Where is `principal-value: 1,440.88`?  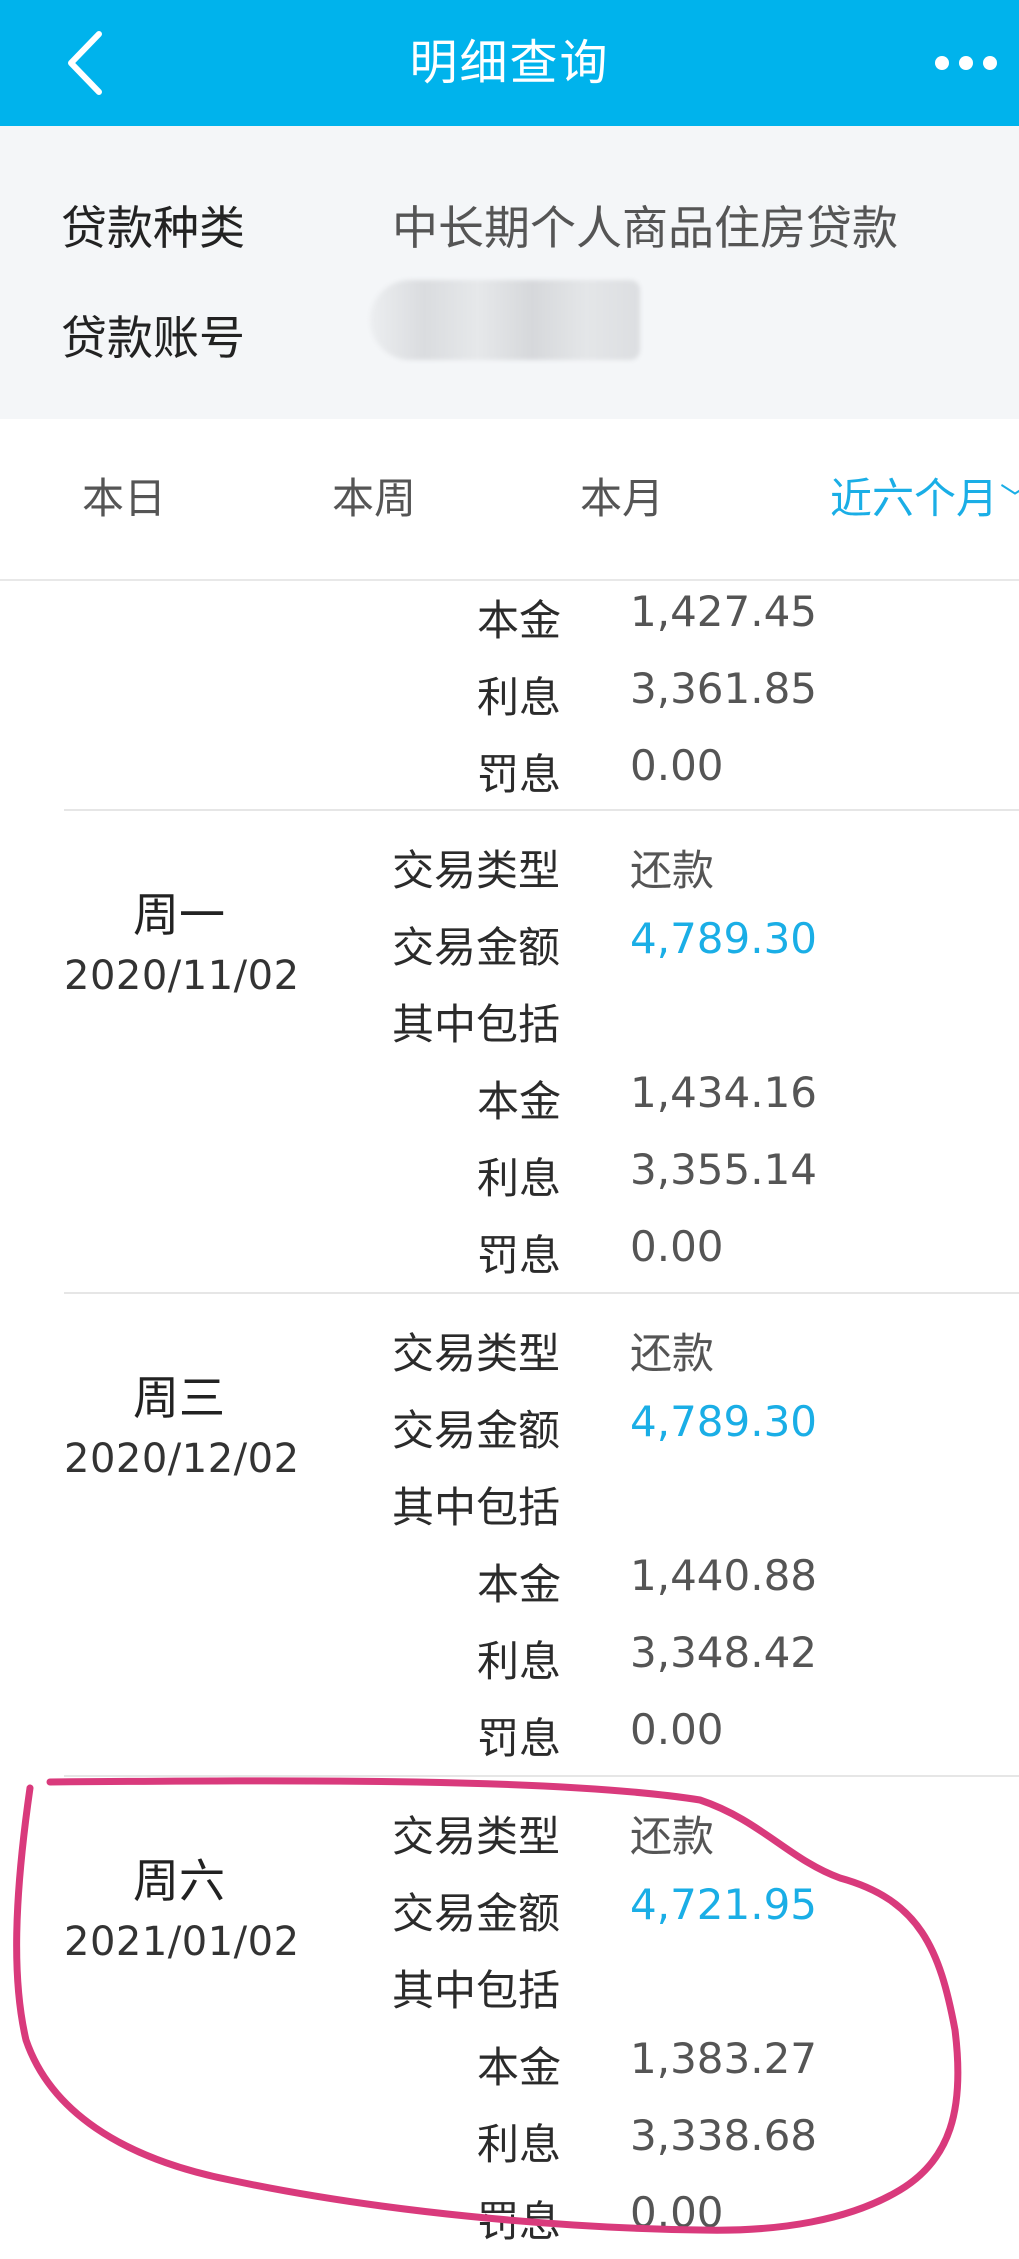 principal-value: 1,440.88 is located at coordinates (724, 1575).